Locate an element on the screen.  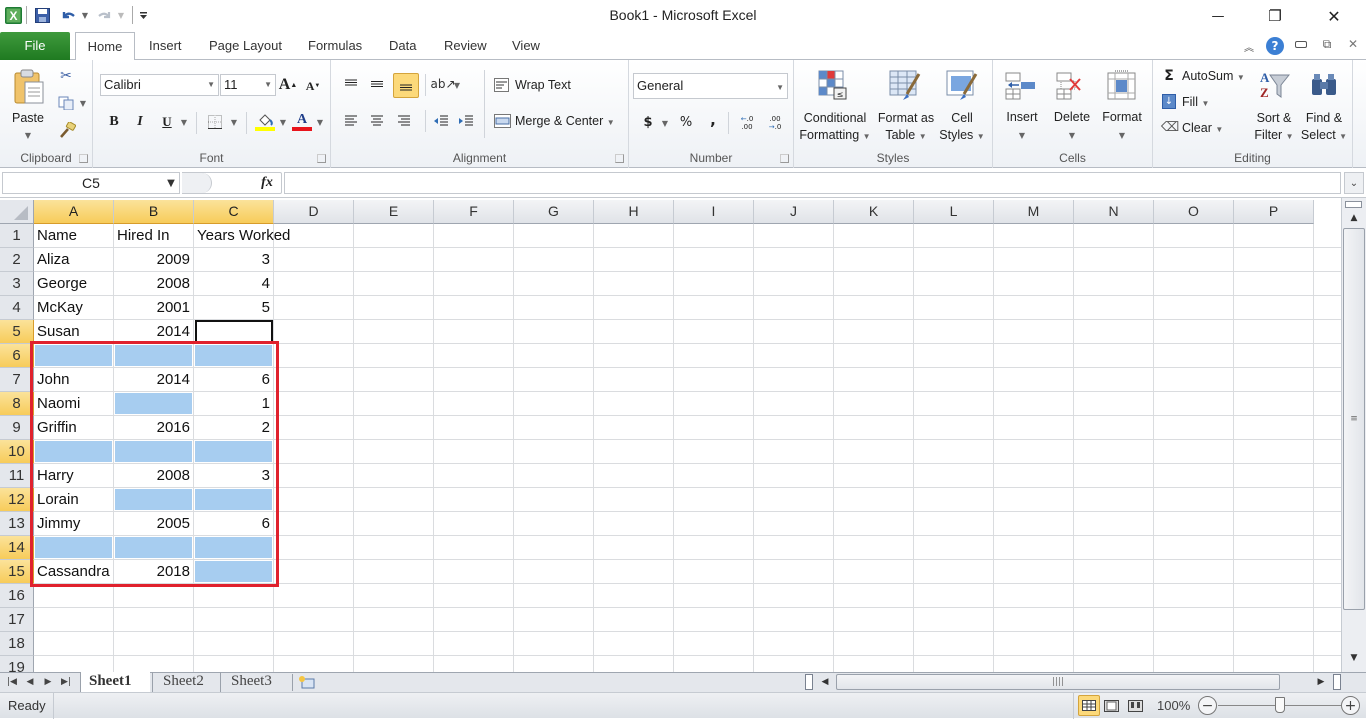
tab-data: Data is located at coordinates (402, 46).